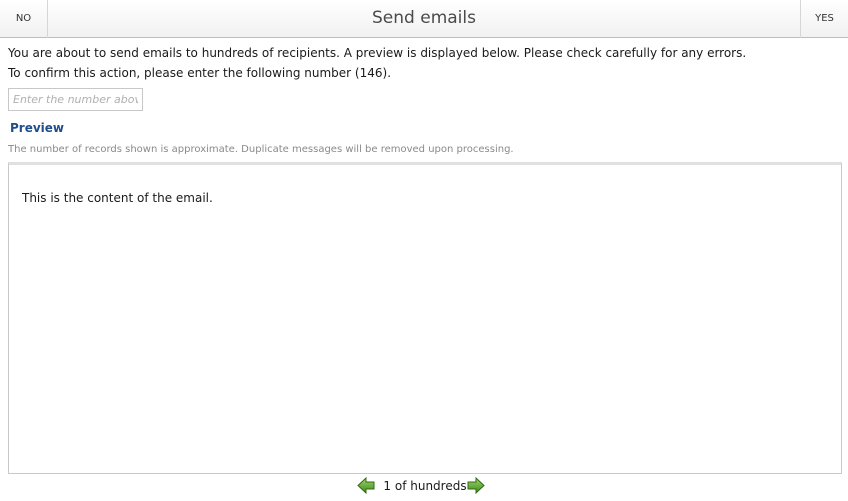  I want to click on preview-heading: Preview, so click(37, 128).